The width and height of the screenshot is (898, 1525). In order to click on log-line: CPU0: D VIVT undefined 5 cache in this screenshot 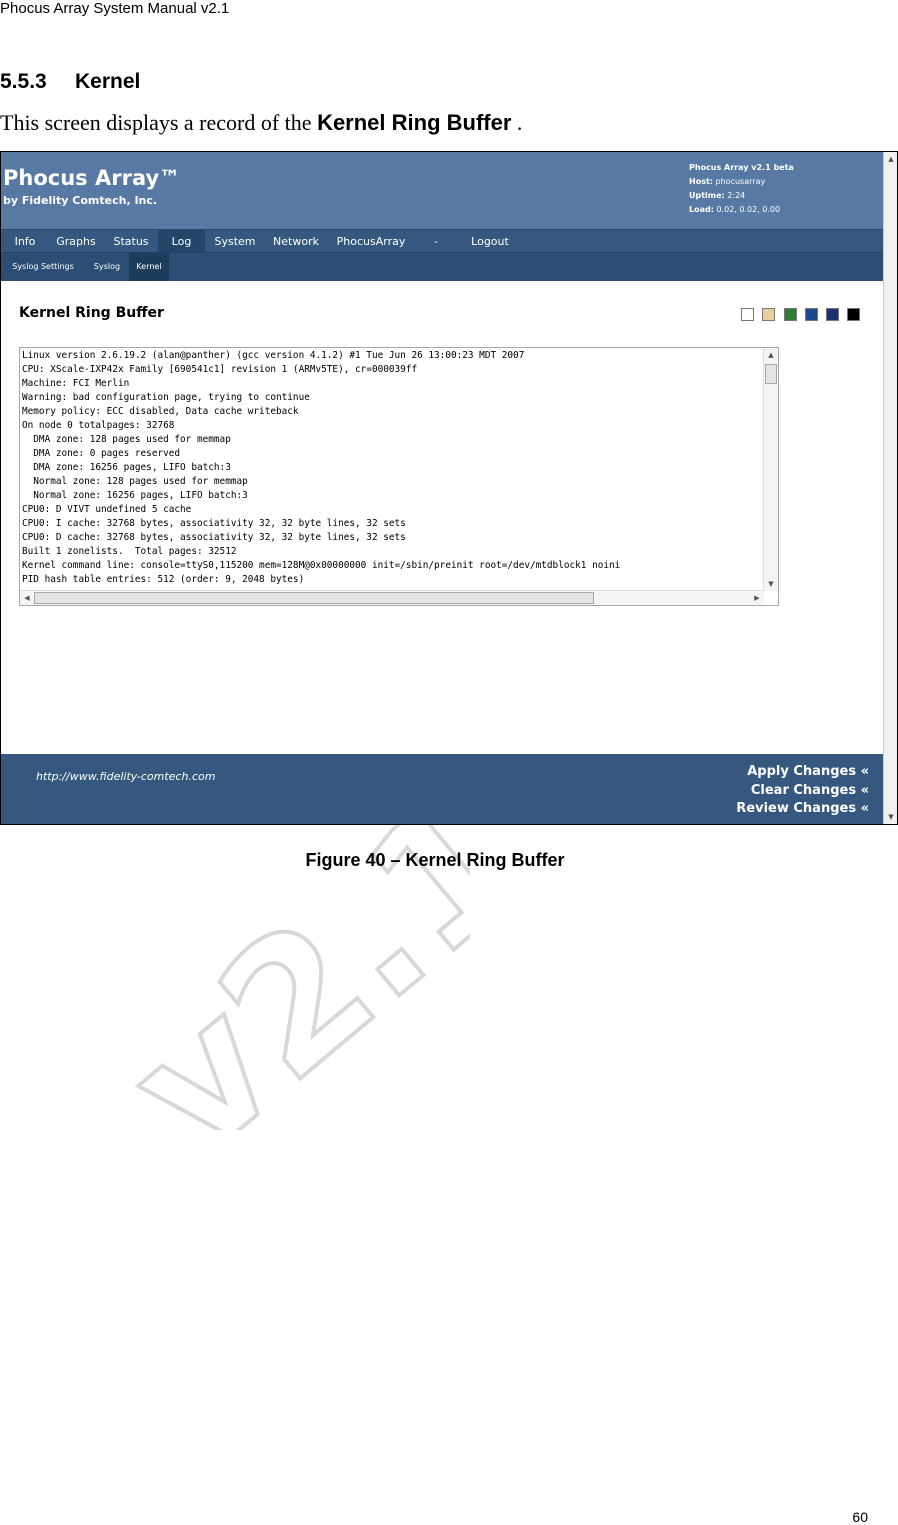, I will do `click(107, 509)`.